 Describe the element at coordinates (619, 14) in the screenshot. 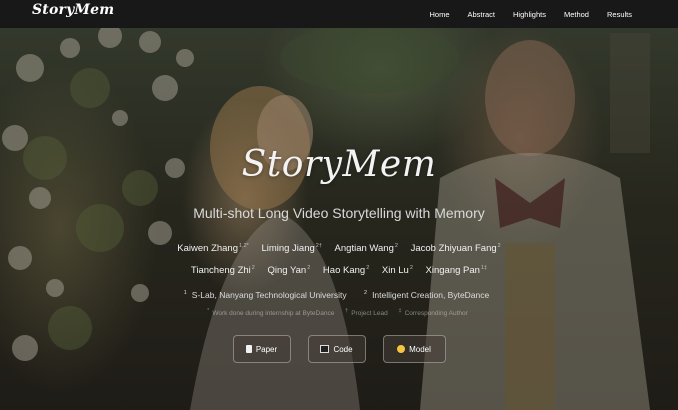

I see `nav-link-results: Results` at that location.